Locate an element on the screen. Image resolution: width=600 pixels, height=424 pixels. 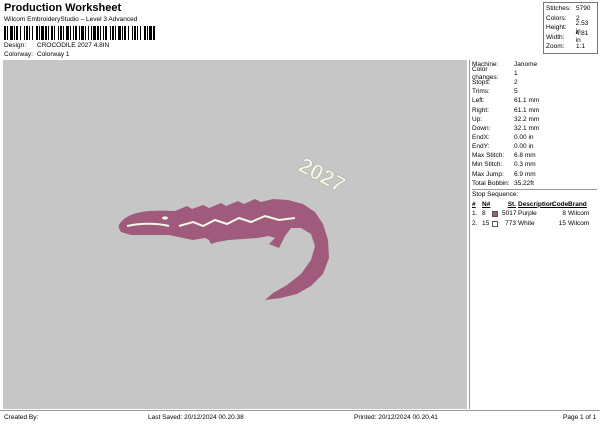
stop-num: 1. is located at coordinates (475, 214).